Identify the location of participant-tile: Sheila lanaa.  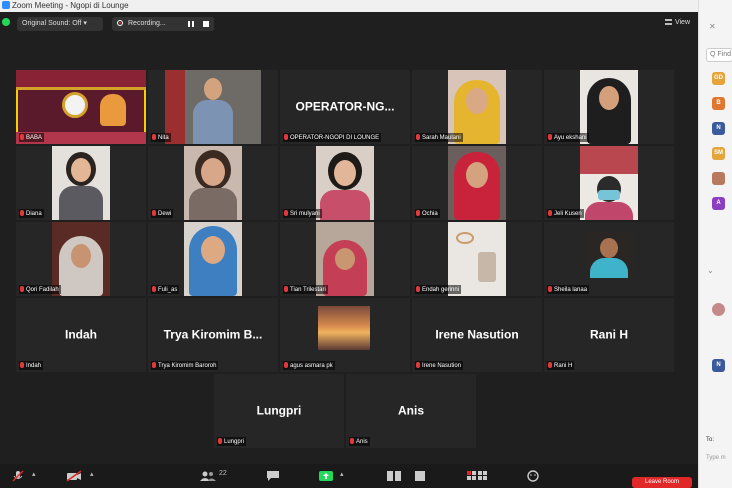
(609, 259).